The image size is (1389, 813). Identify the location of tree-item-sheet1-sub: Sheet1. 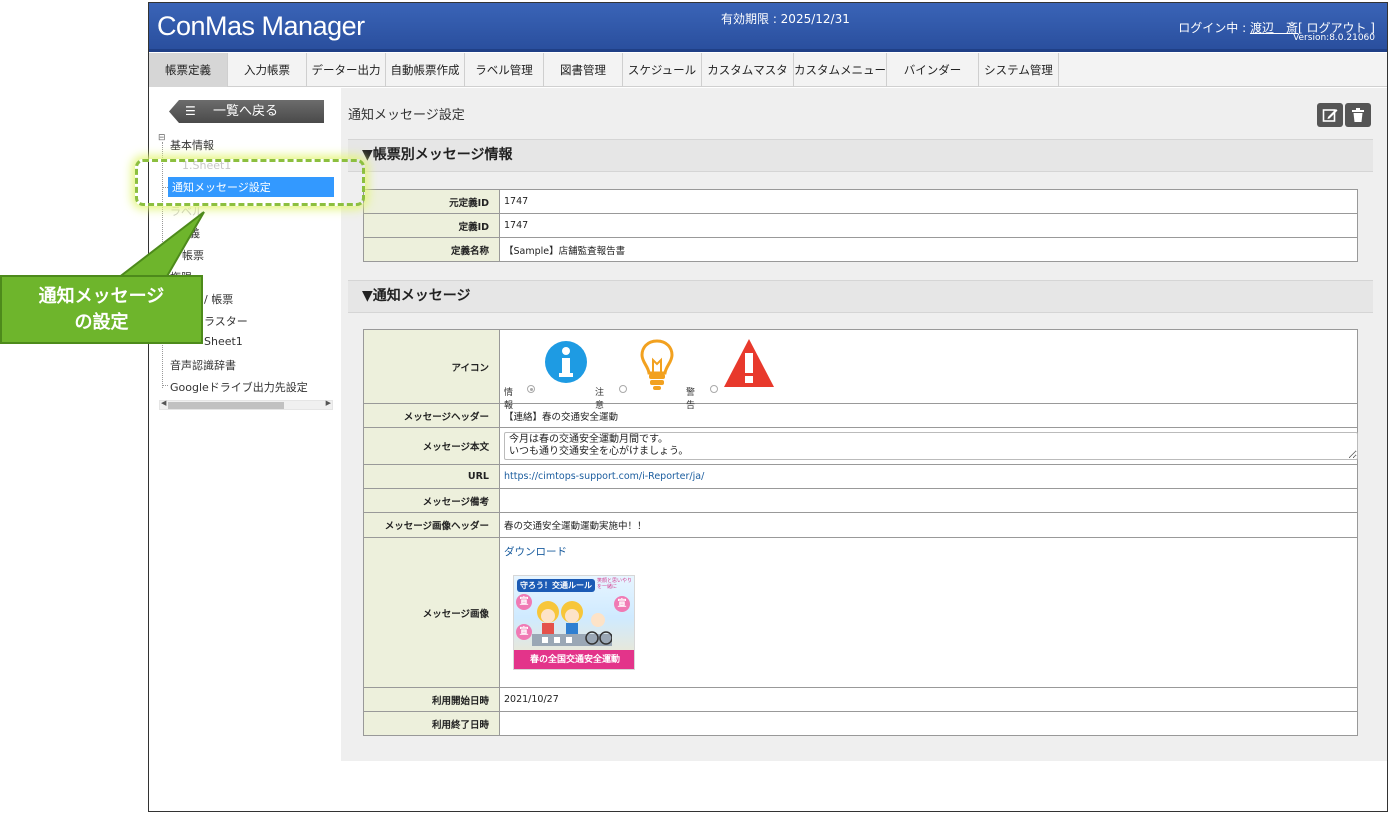
(223, 341).